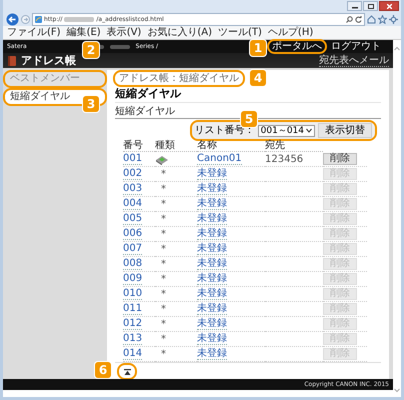 The image size is (404, 400). Describe the element at coordinates (38, 19) in the screenshot. I see `page-icon` at that location.